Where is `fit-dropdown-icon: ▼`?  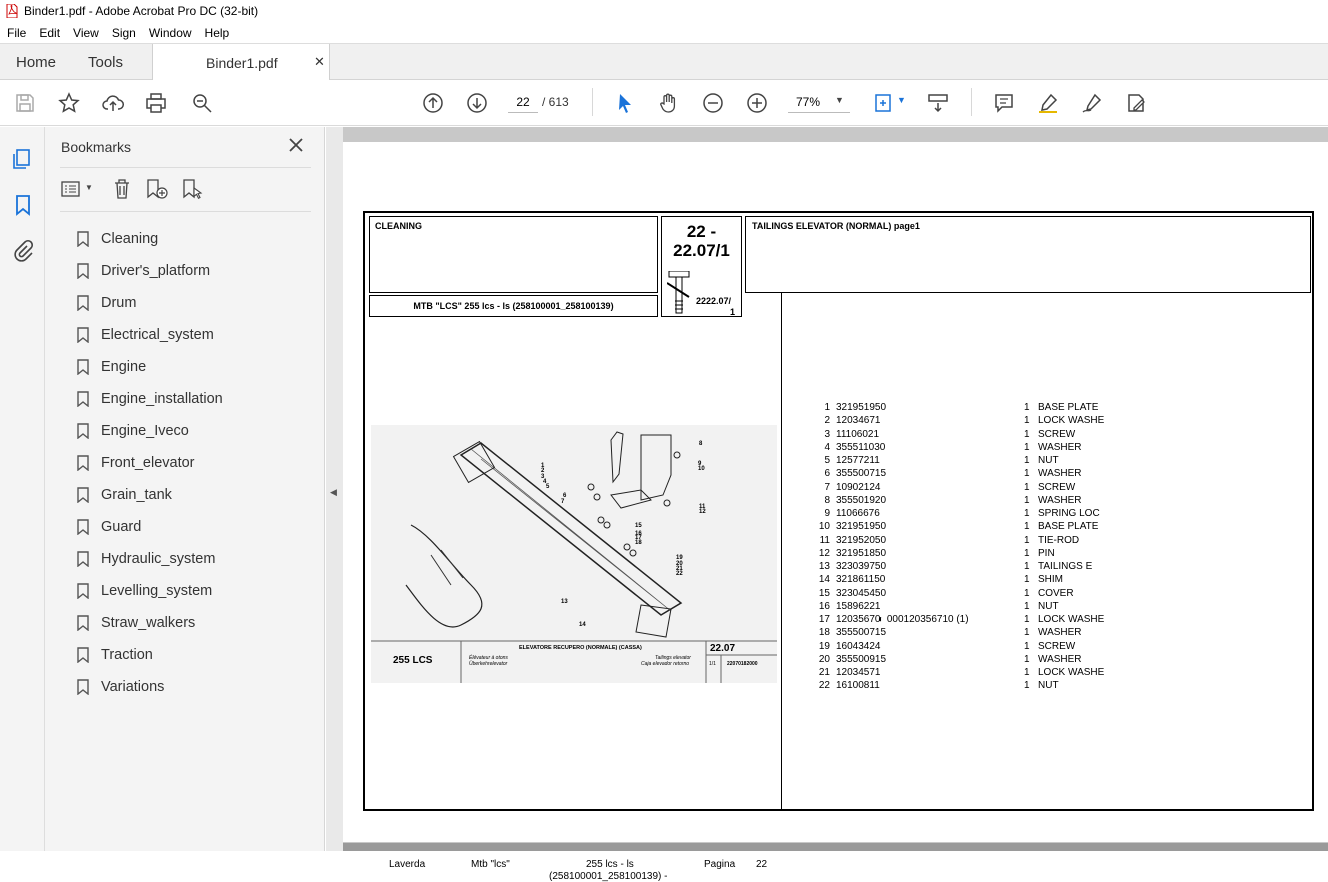
fit-dropdown-icon: ▼ is located at coordinates (901, 100).